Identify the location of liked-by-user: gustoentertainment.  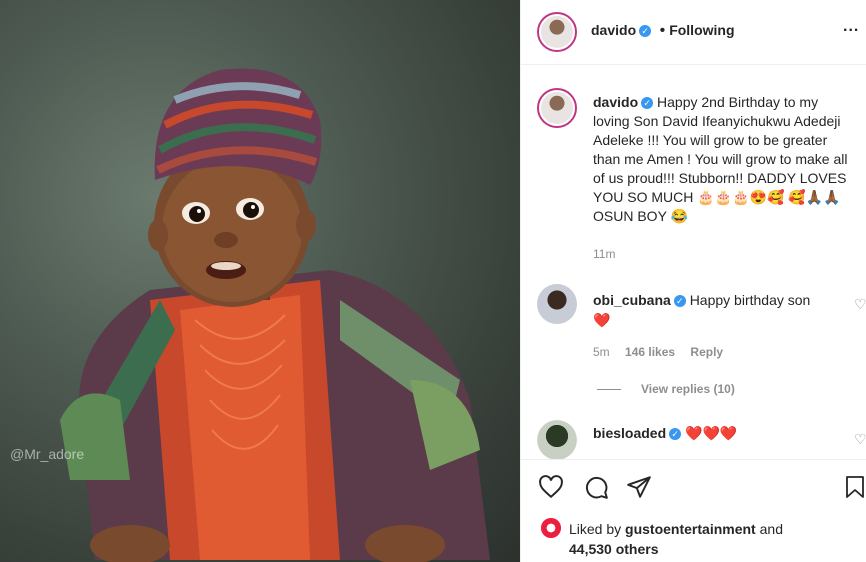
(690, 529).